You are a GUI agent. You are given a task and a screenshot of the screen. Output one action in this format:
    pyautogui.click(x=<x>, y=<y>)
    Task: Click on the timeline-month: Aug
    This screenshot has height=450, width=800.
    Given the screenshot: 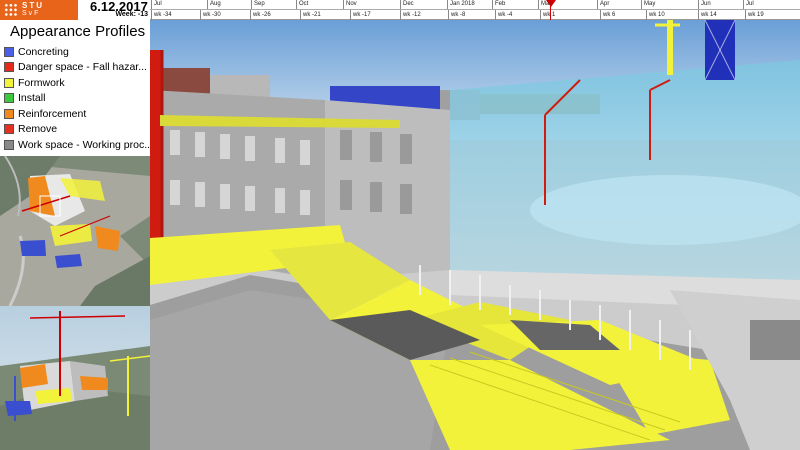 What is the action you would take?
    pyautogui.click(x=231, y=4)
    